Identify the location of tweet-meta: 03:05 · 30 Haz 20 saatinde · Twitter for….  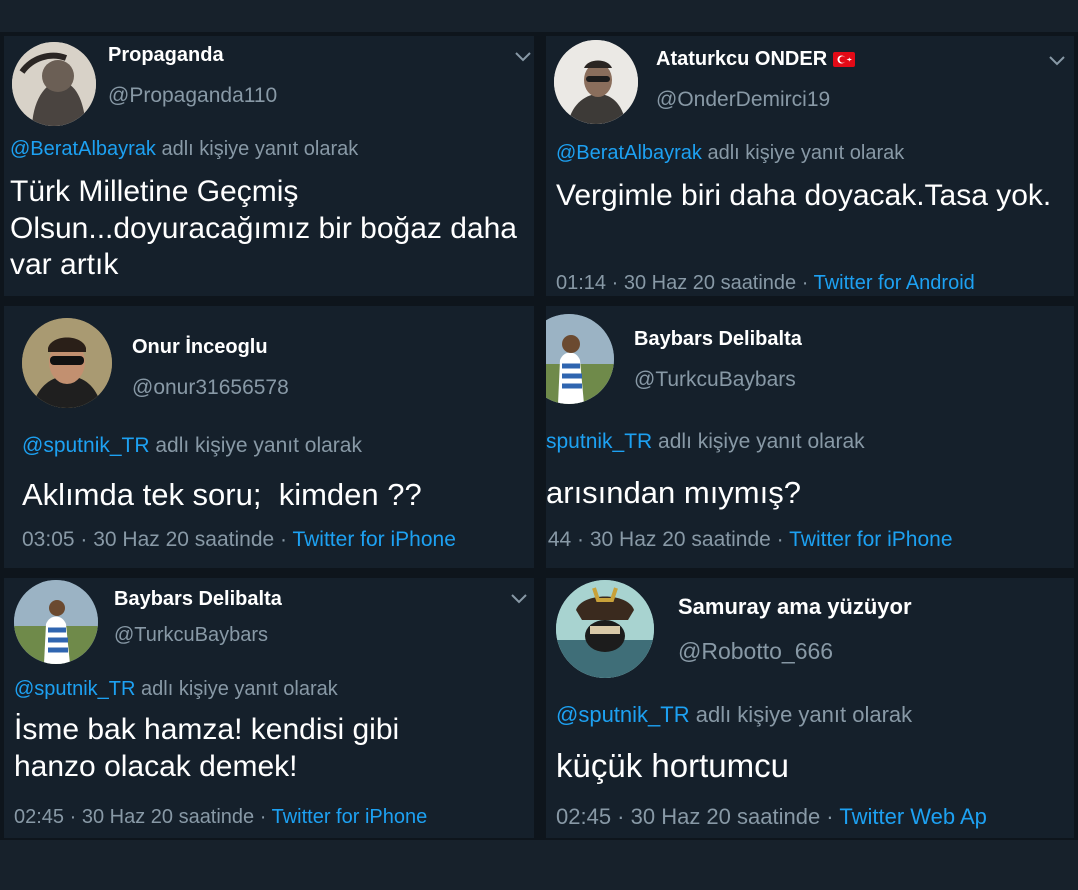
(239, 540).